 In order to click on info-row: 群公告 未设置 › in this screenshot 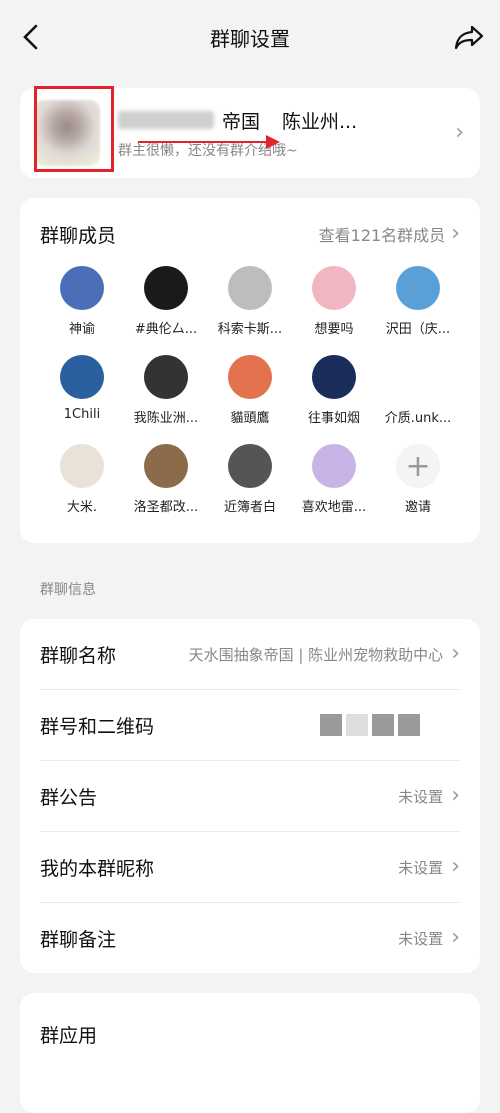, I will do `click(250, 796)`.